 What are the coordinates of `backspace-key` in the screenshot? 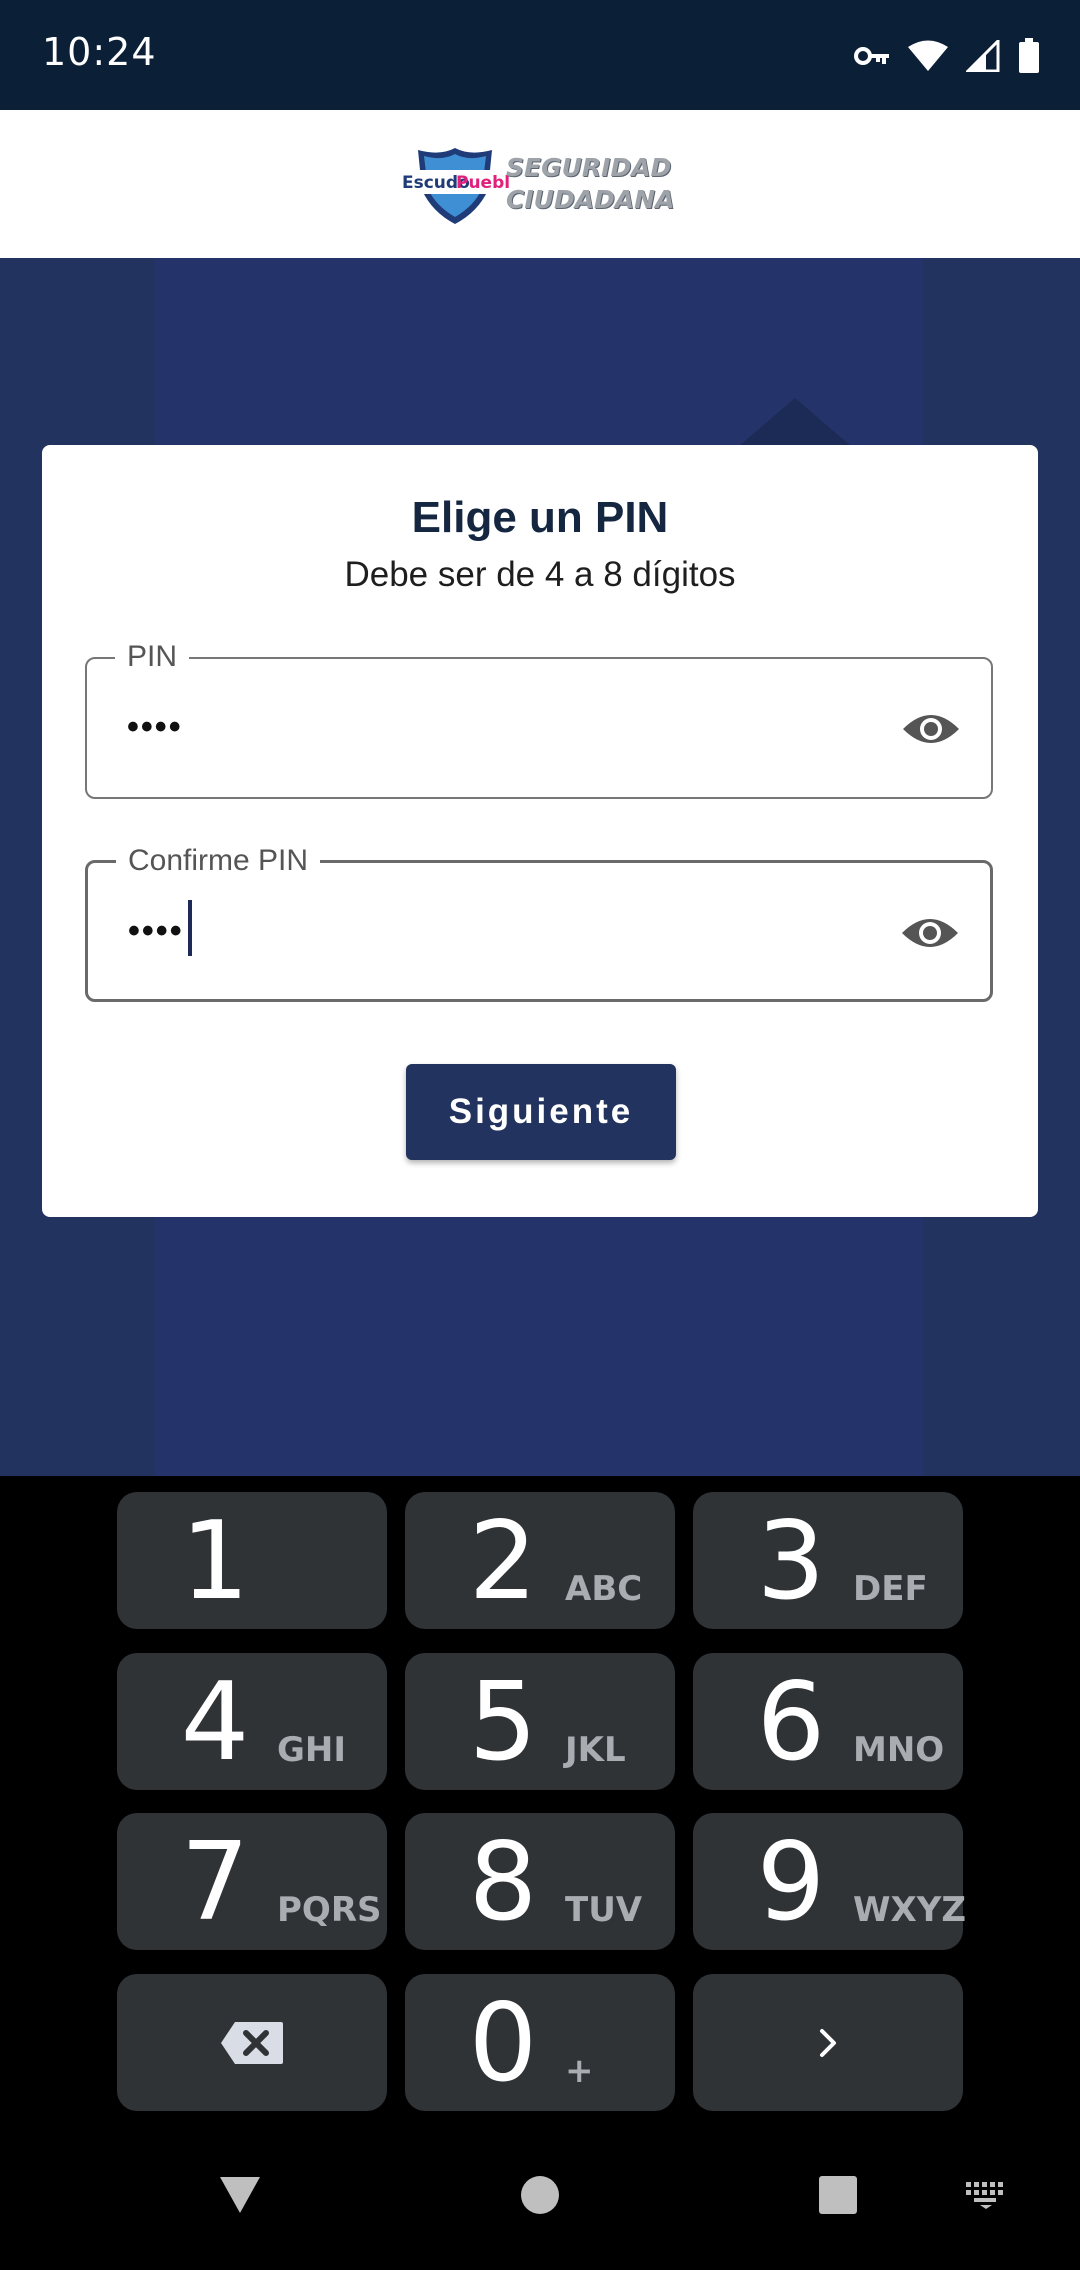 It's located at (252, 2042).